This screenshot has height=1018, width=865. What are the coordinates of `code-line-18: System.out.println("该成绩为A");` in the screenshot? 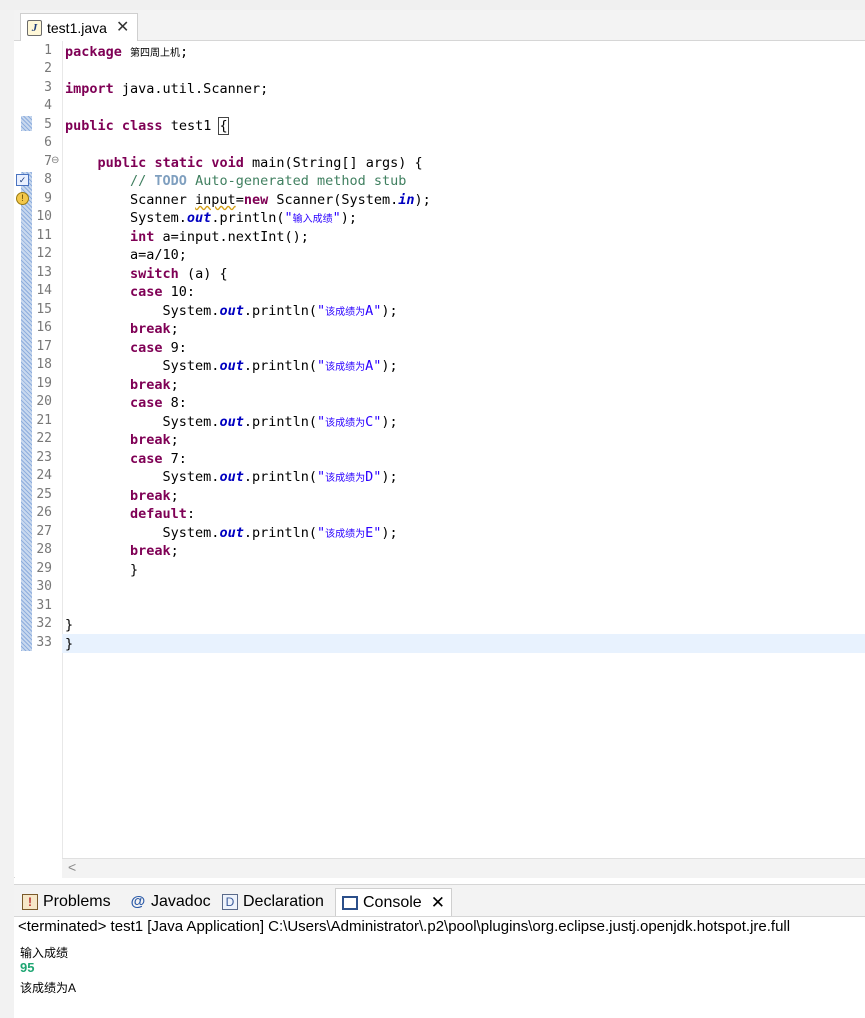 It's located at (231, 366).